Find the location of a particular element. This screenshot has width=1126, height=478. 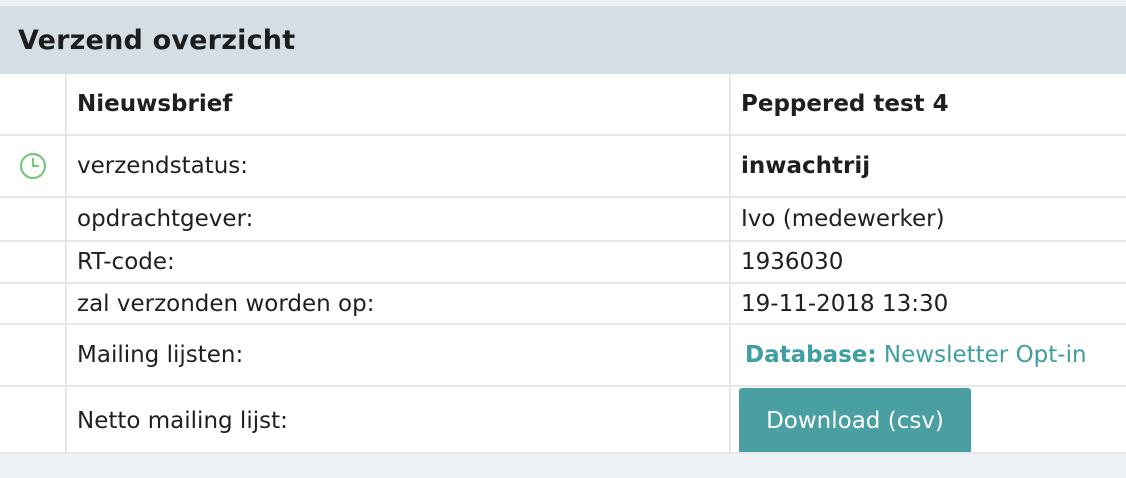

table-row-newsletter: Nieuwsbrief Peppered test 4 is located at coordinates (563, 104).